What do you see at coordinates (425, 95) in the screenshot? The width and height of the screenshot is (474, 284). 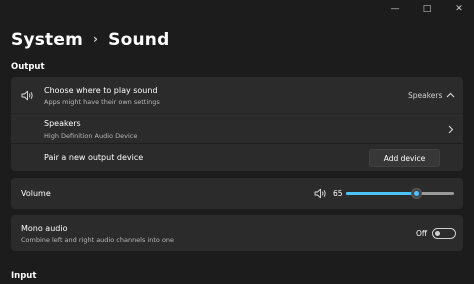 I see `selected-output-device: Speakers` at bounding box center [425, 95].